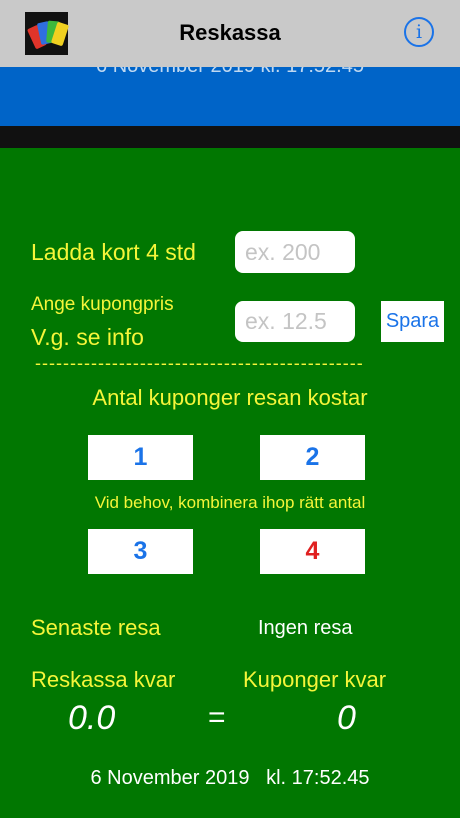  Describe the element at coordinates (113, 252) in the screenshot. I see `charge-label: Ladda kort 4 std` at that location.